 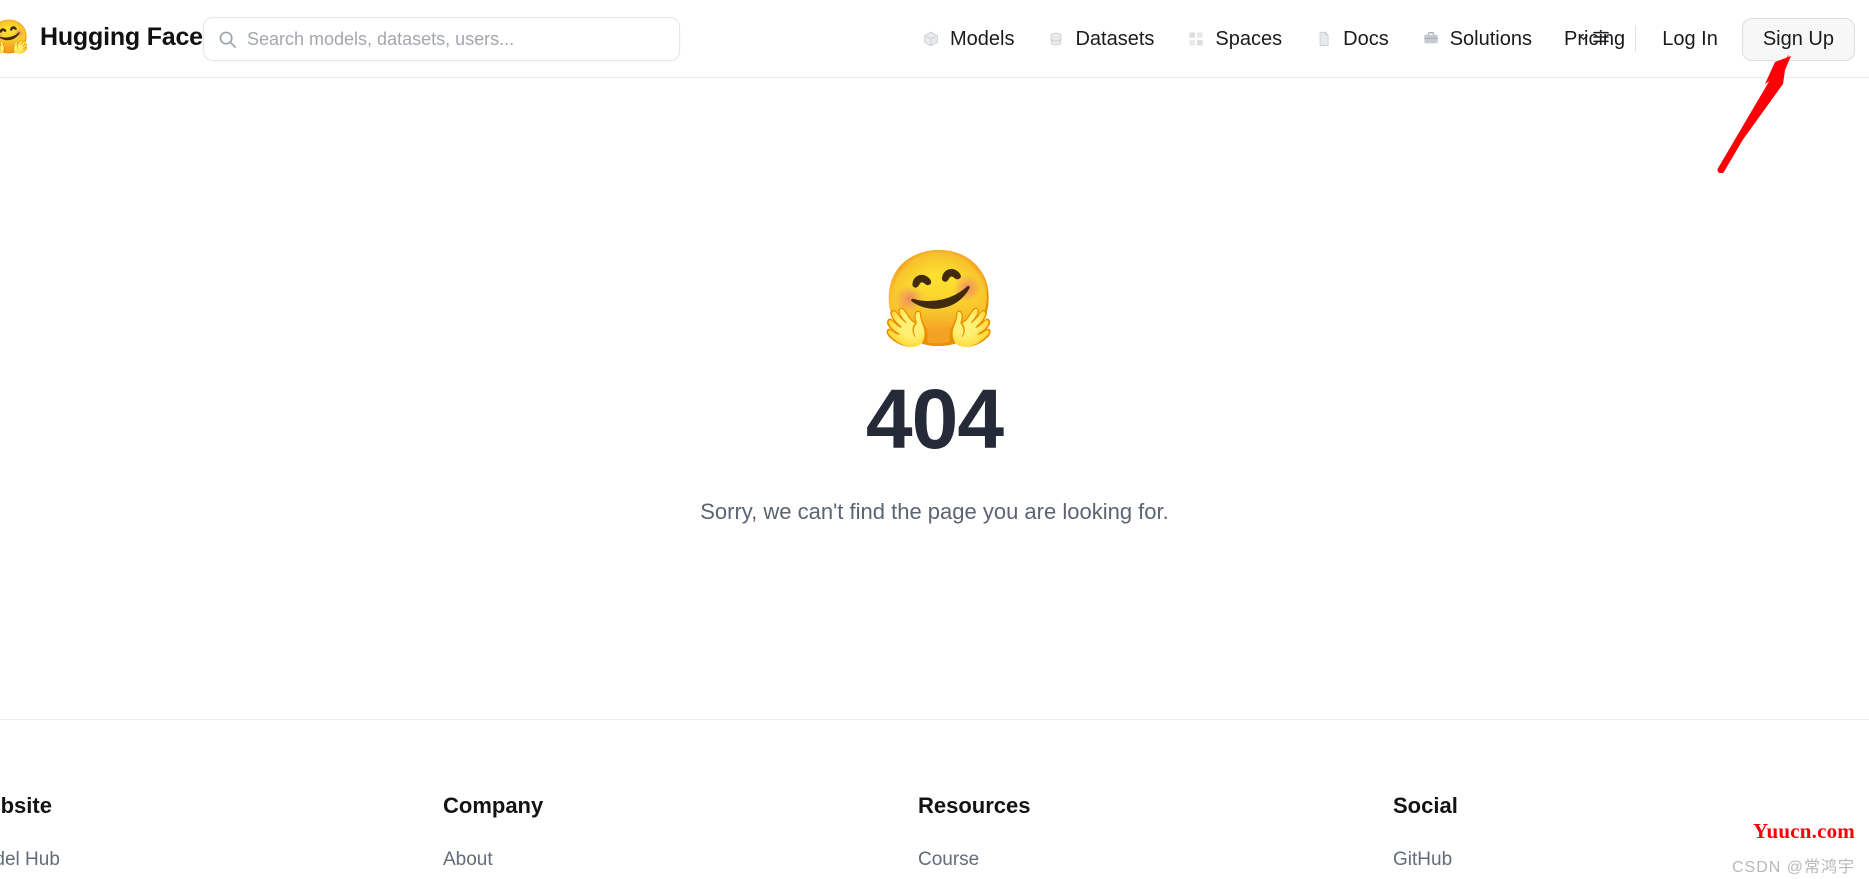 I want to click on nav-item-datasets: Datasets, so click(x=1100, y=39).